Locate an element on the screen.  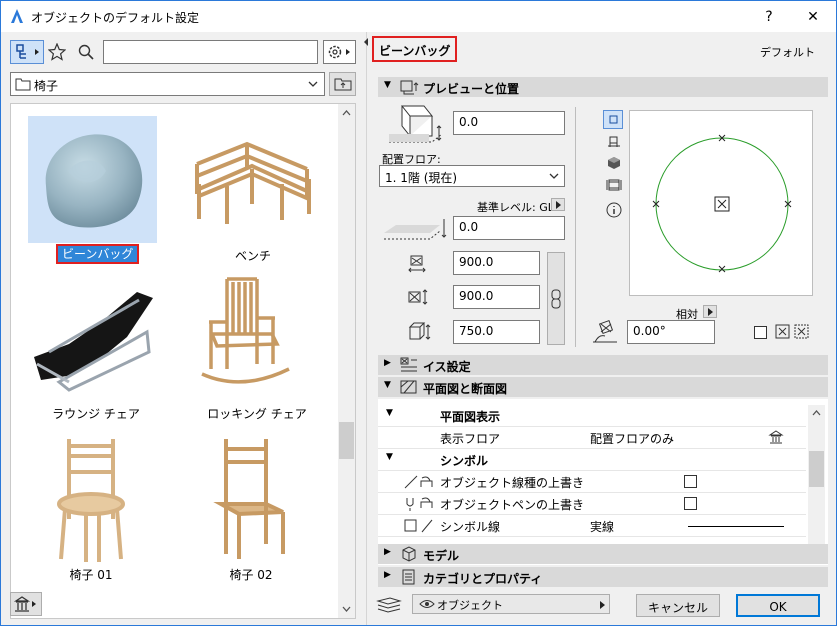
gallery-tile-beanbag is located at coordinates (92, 179).